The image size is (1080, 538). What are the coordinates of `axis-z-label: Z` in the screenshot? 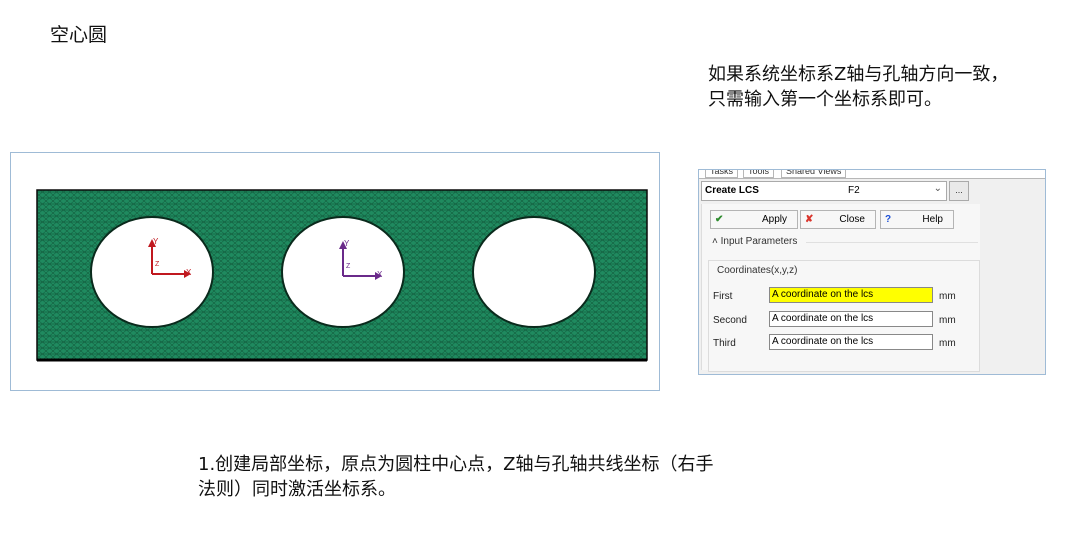 It's located at (157, 264).